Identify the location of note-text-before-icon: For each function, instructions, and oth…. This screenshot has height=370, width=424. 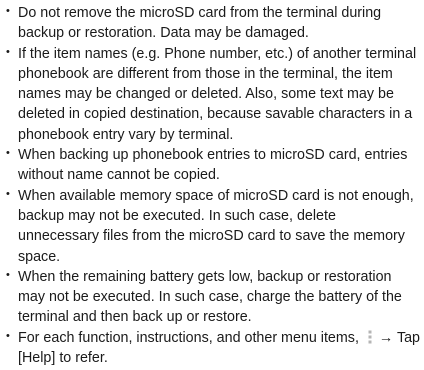
(188, 337).